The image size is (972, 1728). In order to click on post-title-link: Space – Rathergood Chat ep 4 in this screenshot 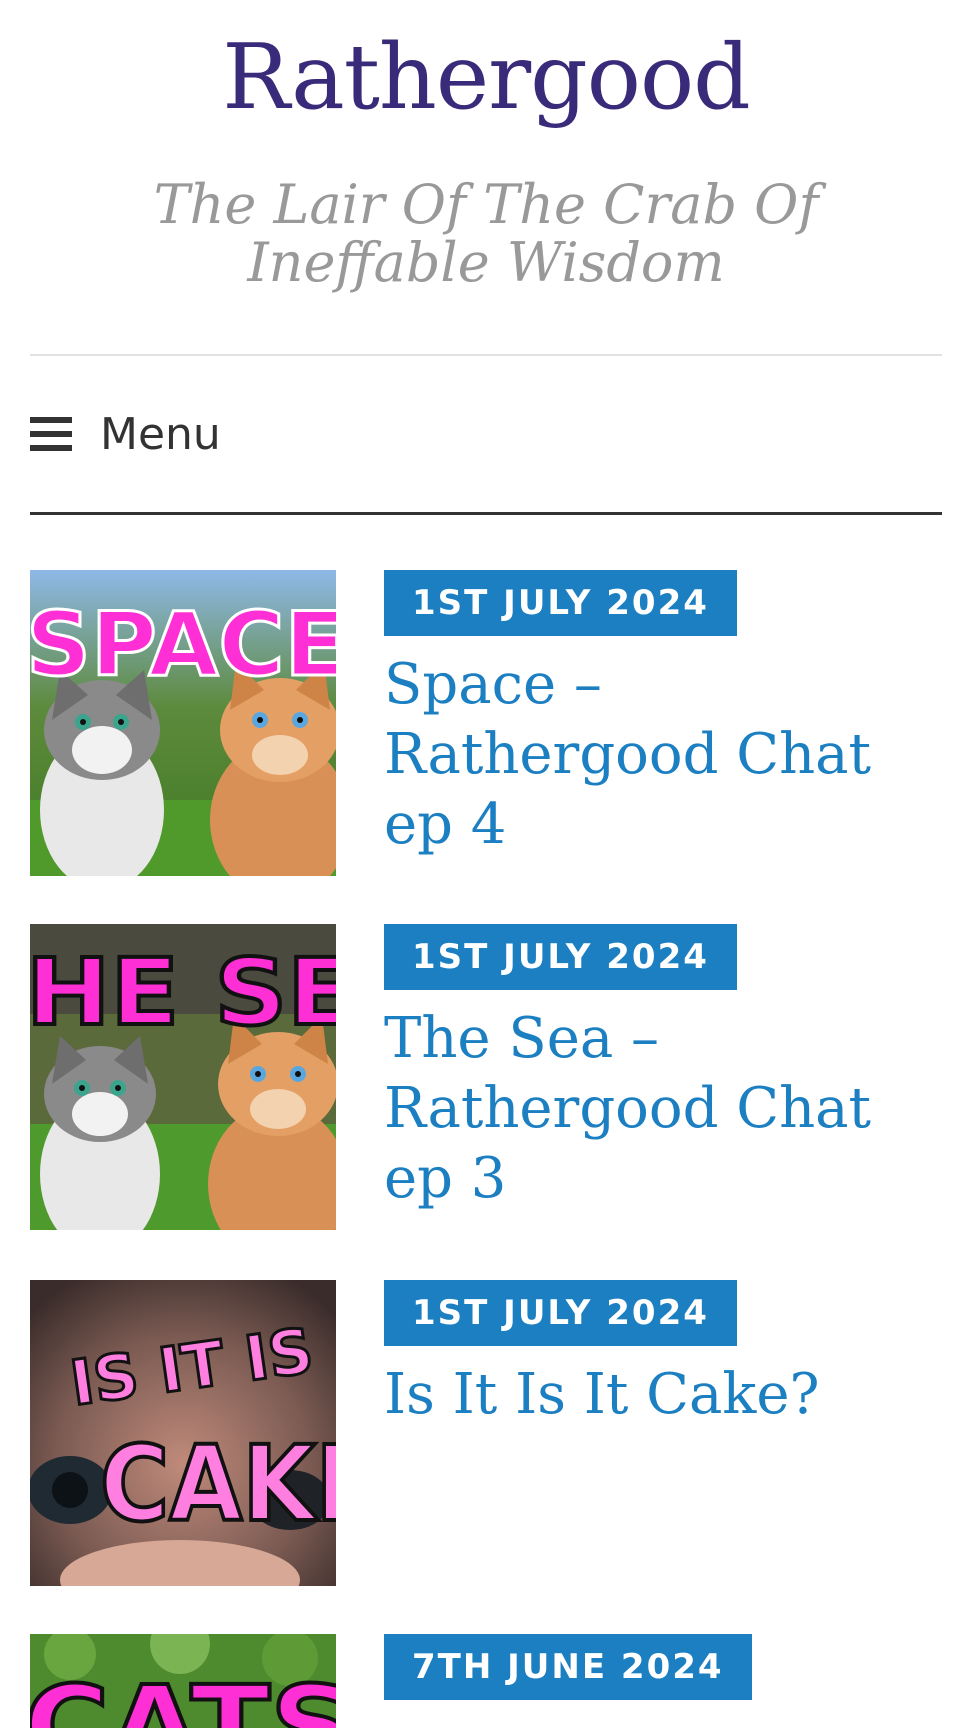, I will do `click(663, 755)`.